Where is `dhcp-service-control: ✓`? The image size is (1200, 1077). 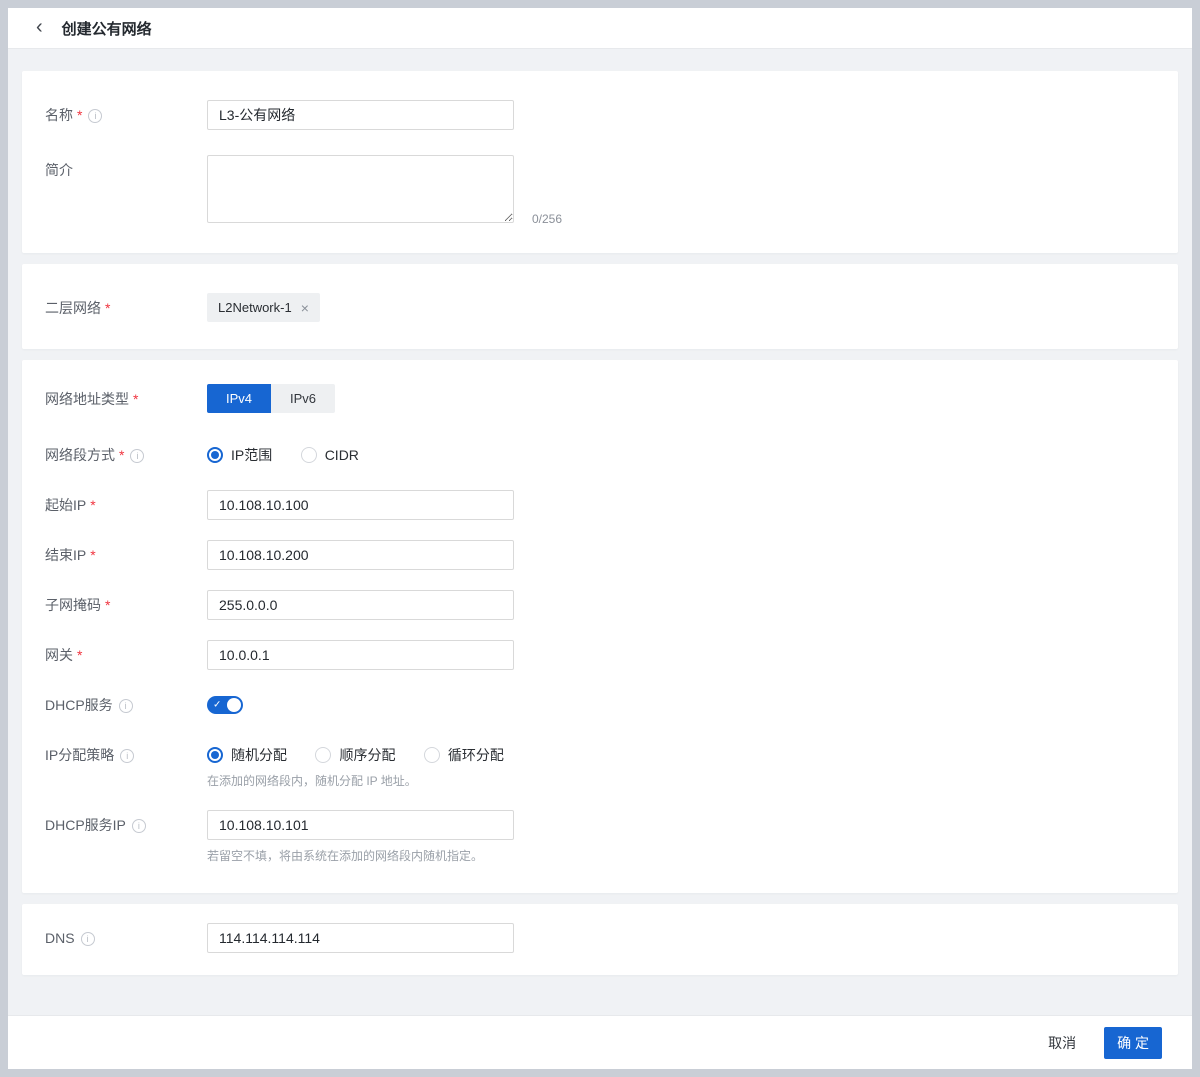 dhcp-service-control: ✓ is located at coordinates (677, 705).